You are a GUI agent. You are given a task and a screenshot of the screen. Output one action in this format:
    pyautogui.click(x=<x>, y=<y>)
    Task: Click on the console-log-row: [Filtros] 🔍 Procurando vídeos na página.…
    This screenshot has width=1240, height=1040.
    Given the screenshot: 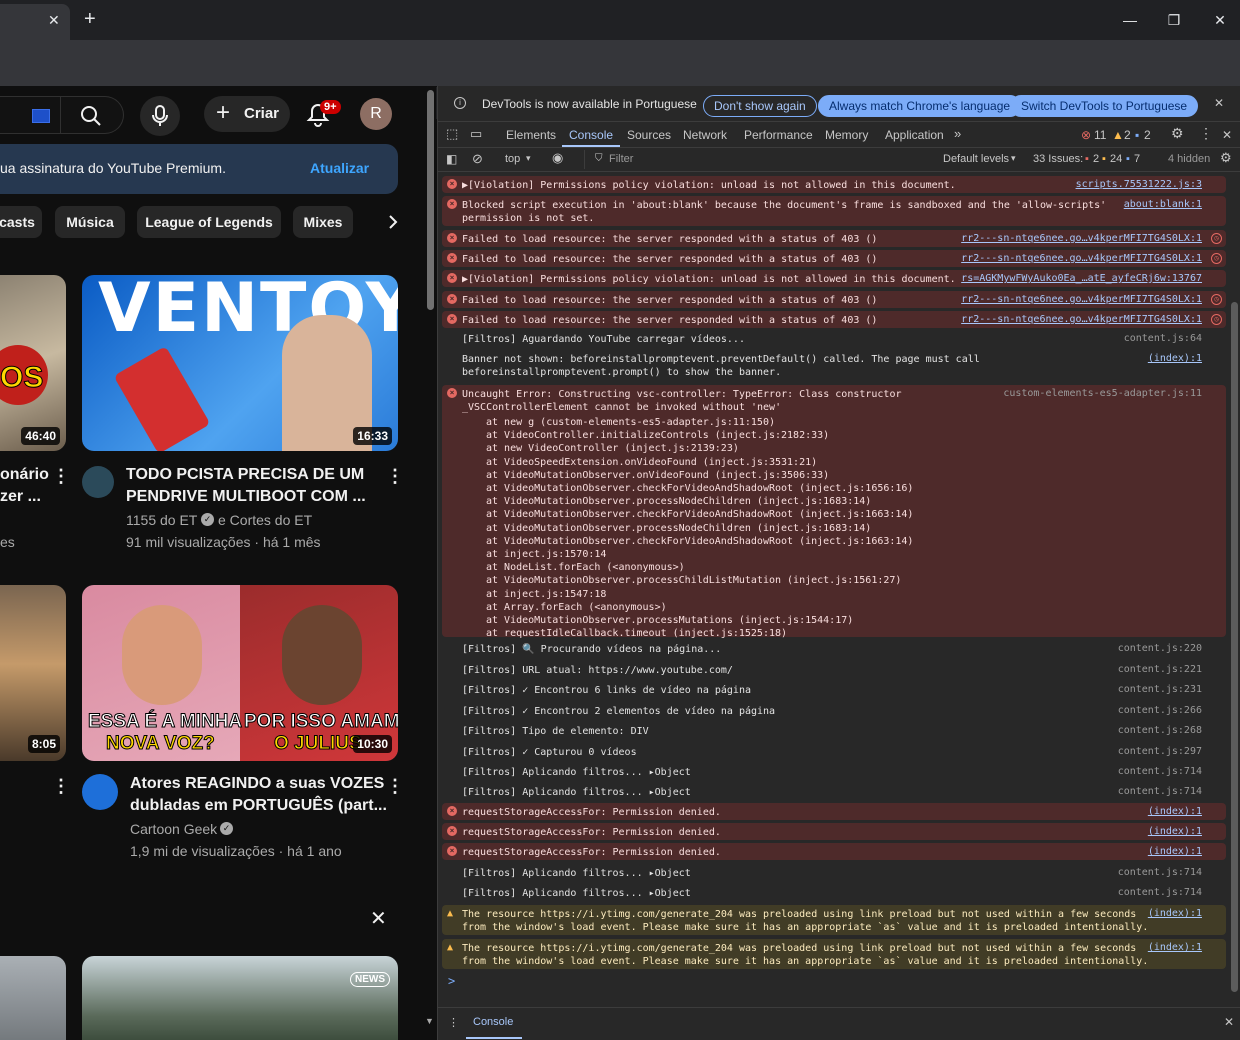 What is the action you would take?
    pyautogui.click(x=834, y=648)
    